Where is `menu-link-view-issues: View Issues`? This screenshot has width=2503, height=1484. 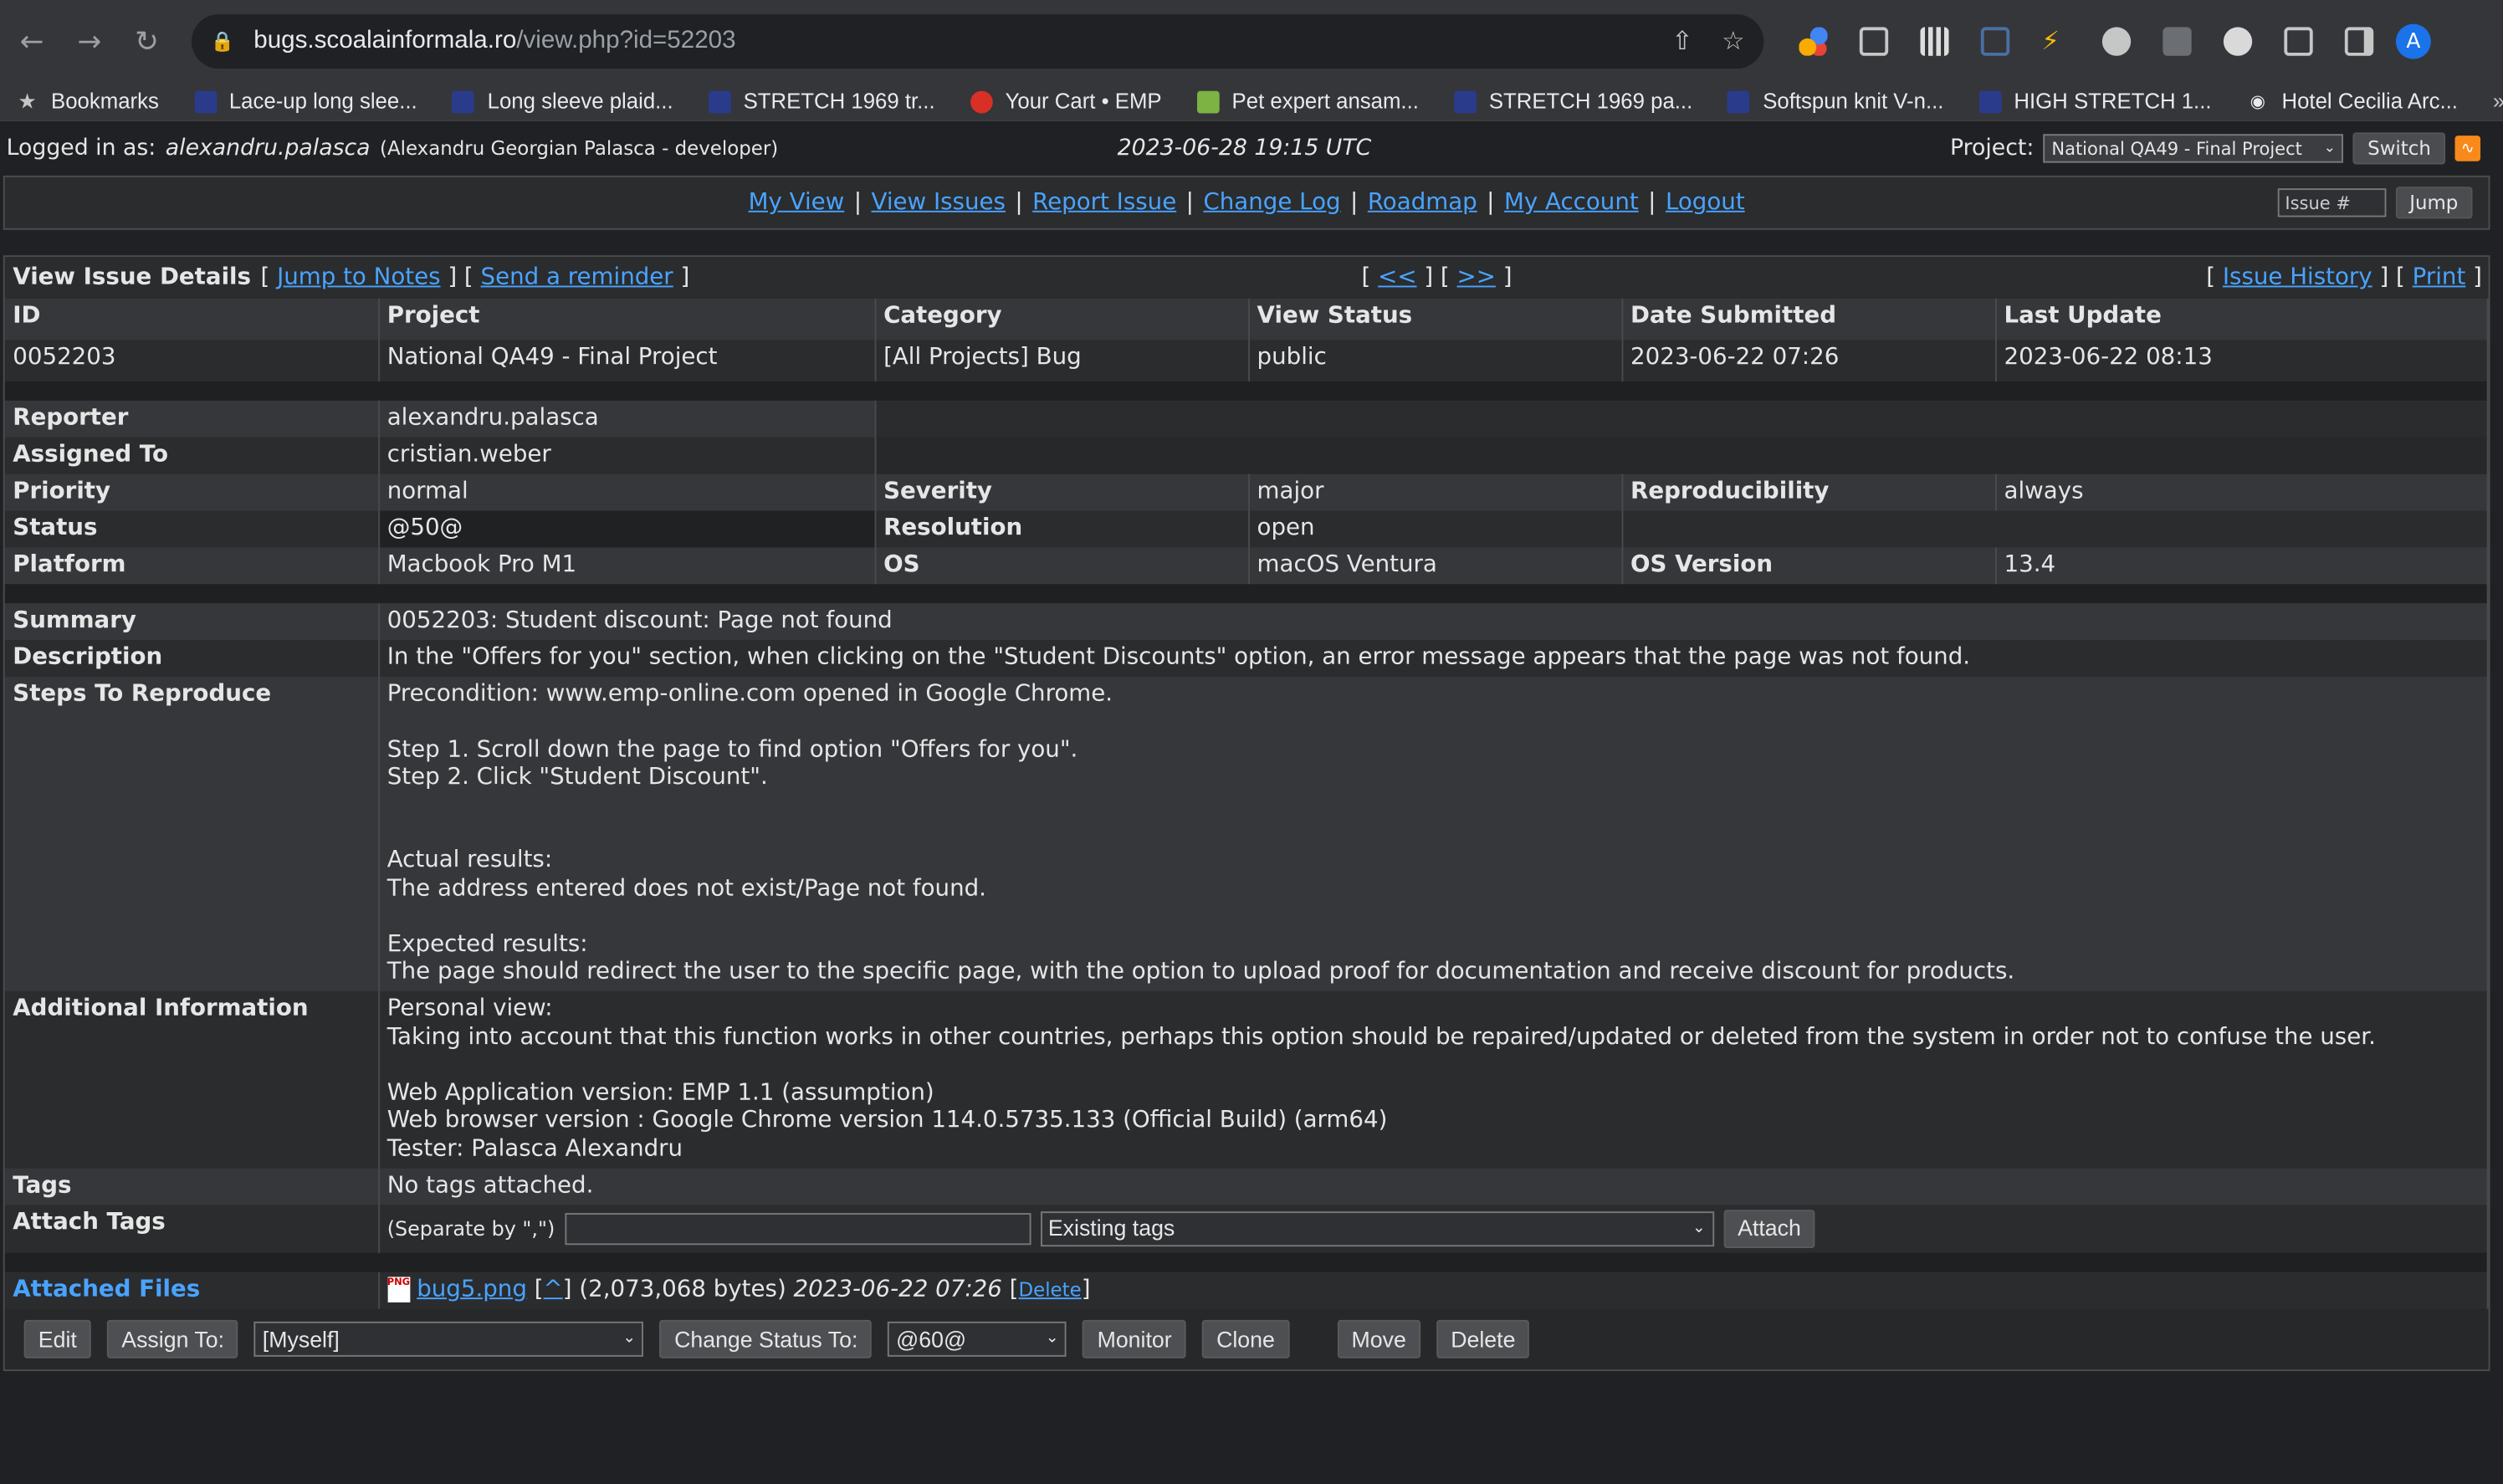
menu-link-view-issues: View Issues is located at coordinates (939, 203).